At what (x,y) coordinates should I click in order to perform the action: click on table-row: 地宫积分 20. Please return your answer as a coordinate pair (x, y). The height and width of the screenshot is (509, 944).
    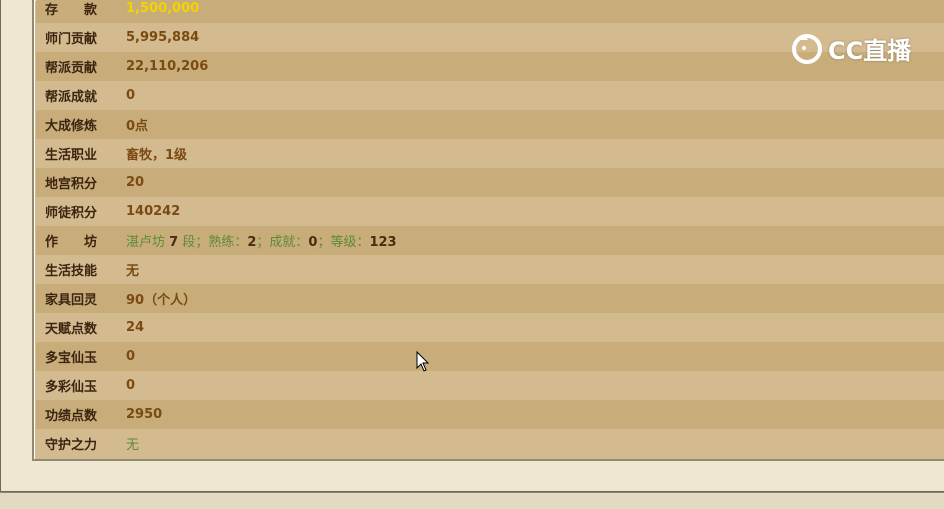
    Looking at the image, I should click on (490, 182).